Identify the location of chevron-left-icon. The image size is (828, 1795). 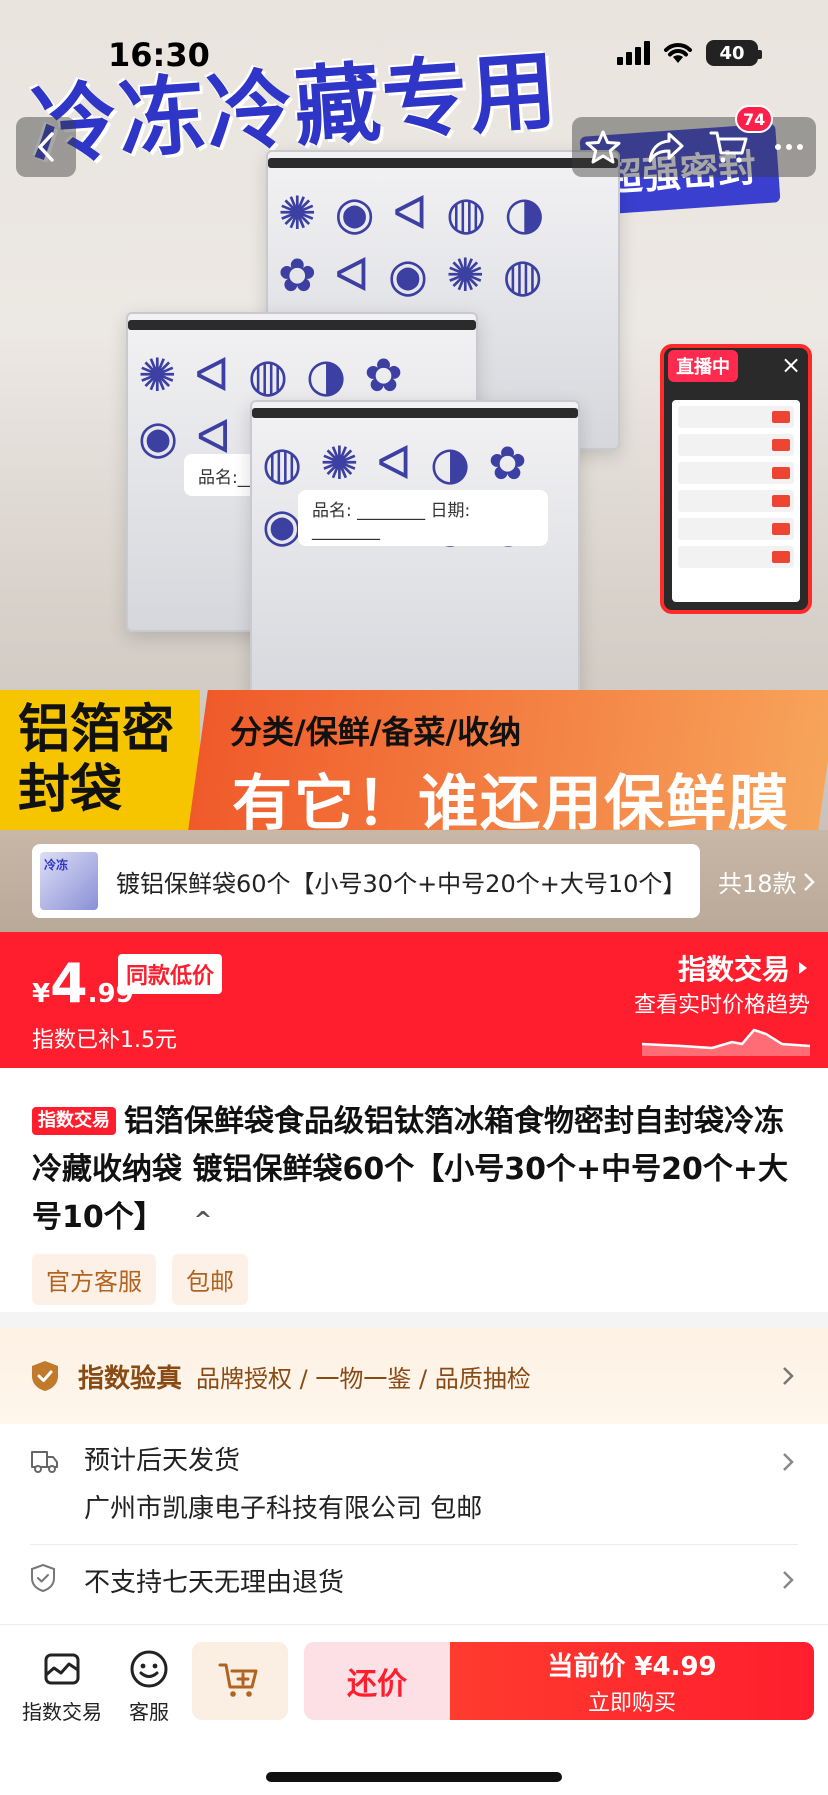
(46, 147).